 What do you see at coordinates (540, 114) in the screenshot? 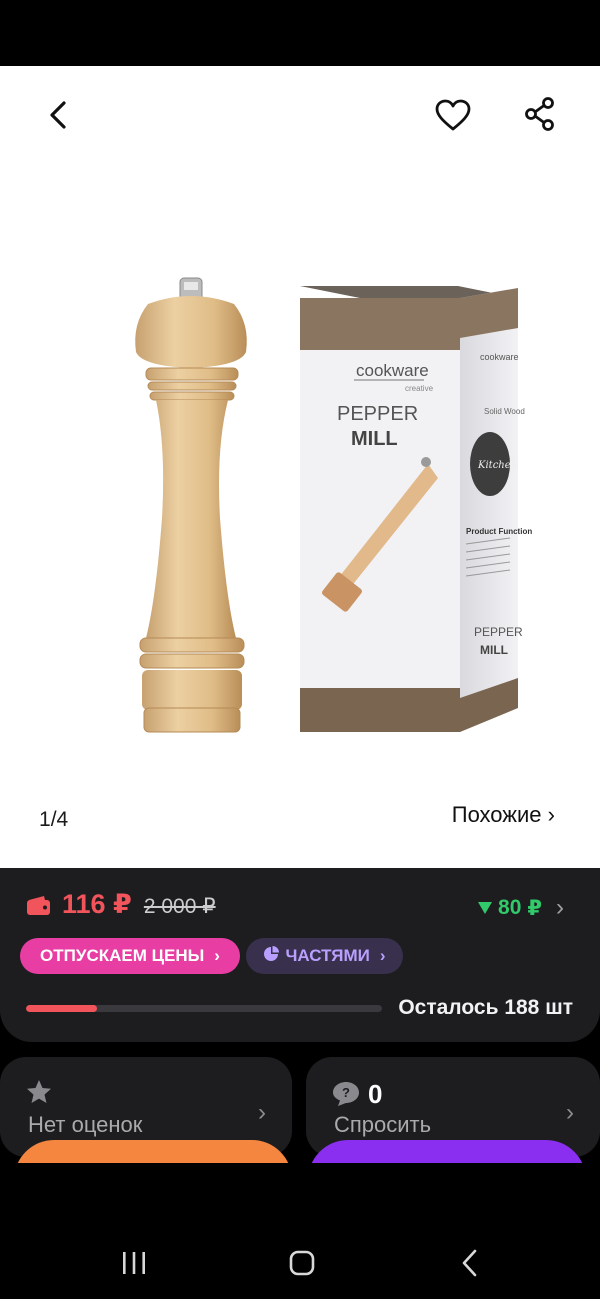
I see `share-icon` at bounding box center [540, 114].